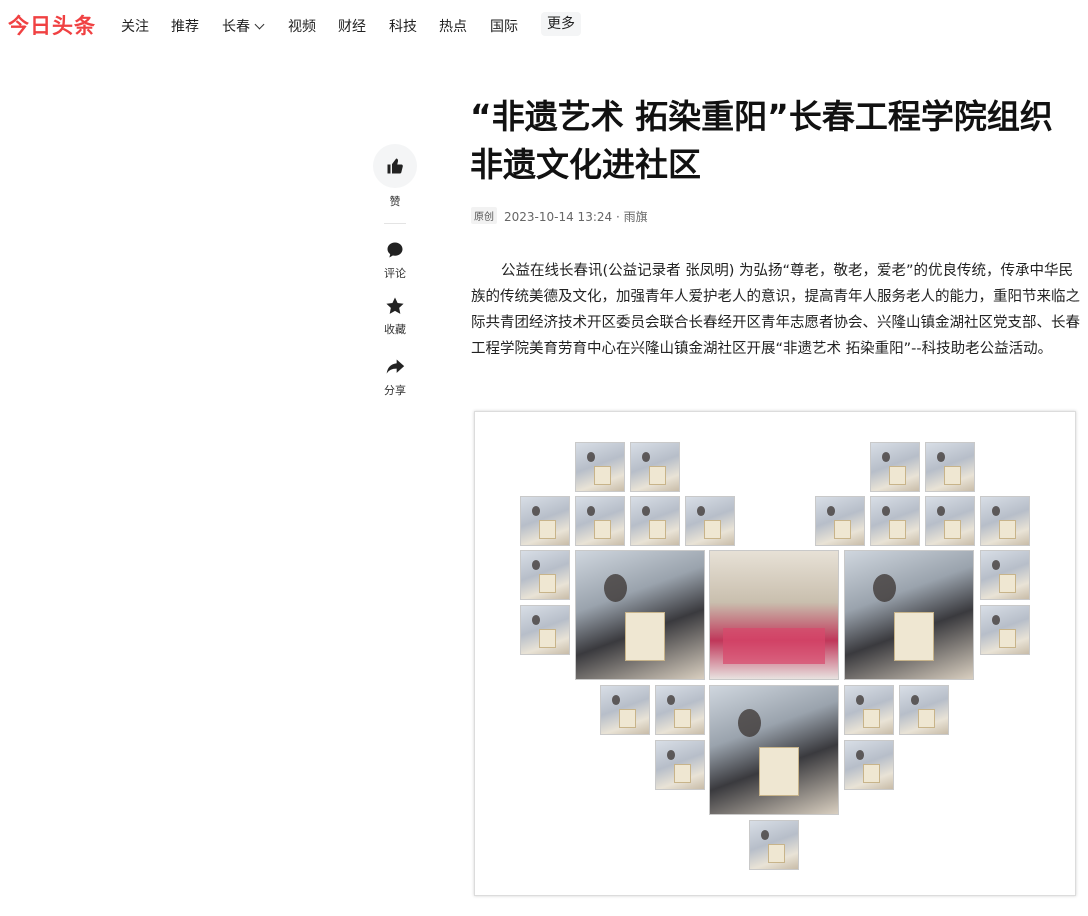 Image resolution: width=1088 pixels, height=916 pixels. I want to click on collect-action: 收藏, so click(395, 316).